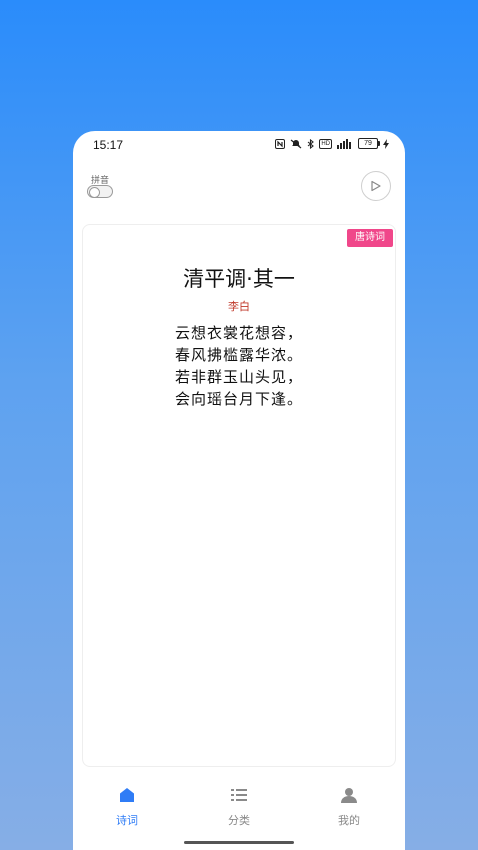 The image size is (478, 850). Describe the element at coordinates (94, 192) in the screenshot. I see `toggle-knob` at that location.